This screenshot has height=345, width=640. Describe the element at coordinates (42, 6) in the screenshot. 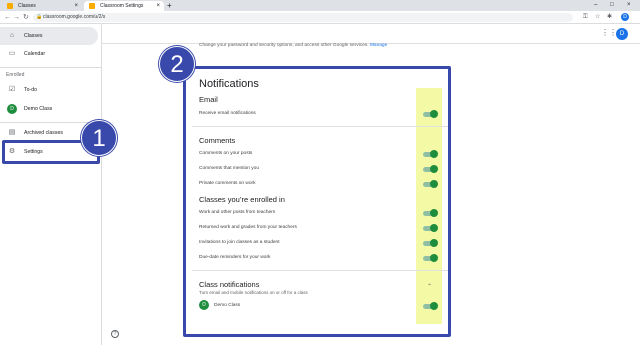

I see `browser-tab-classes: Classes ×` at that location.